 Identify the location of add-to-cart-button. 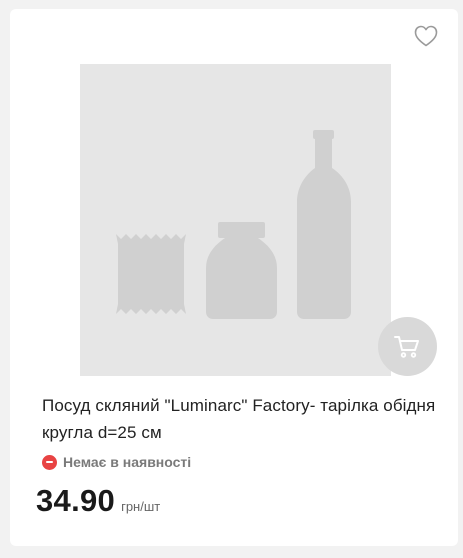
(407, 346).